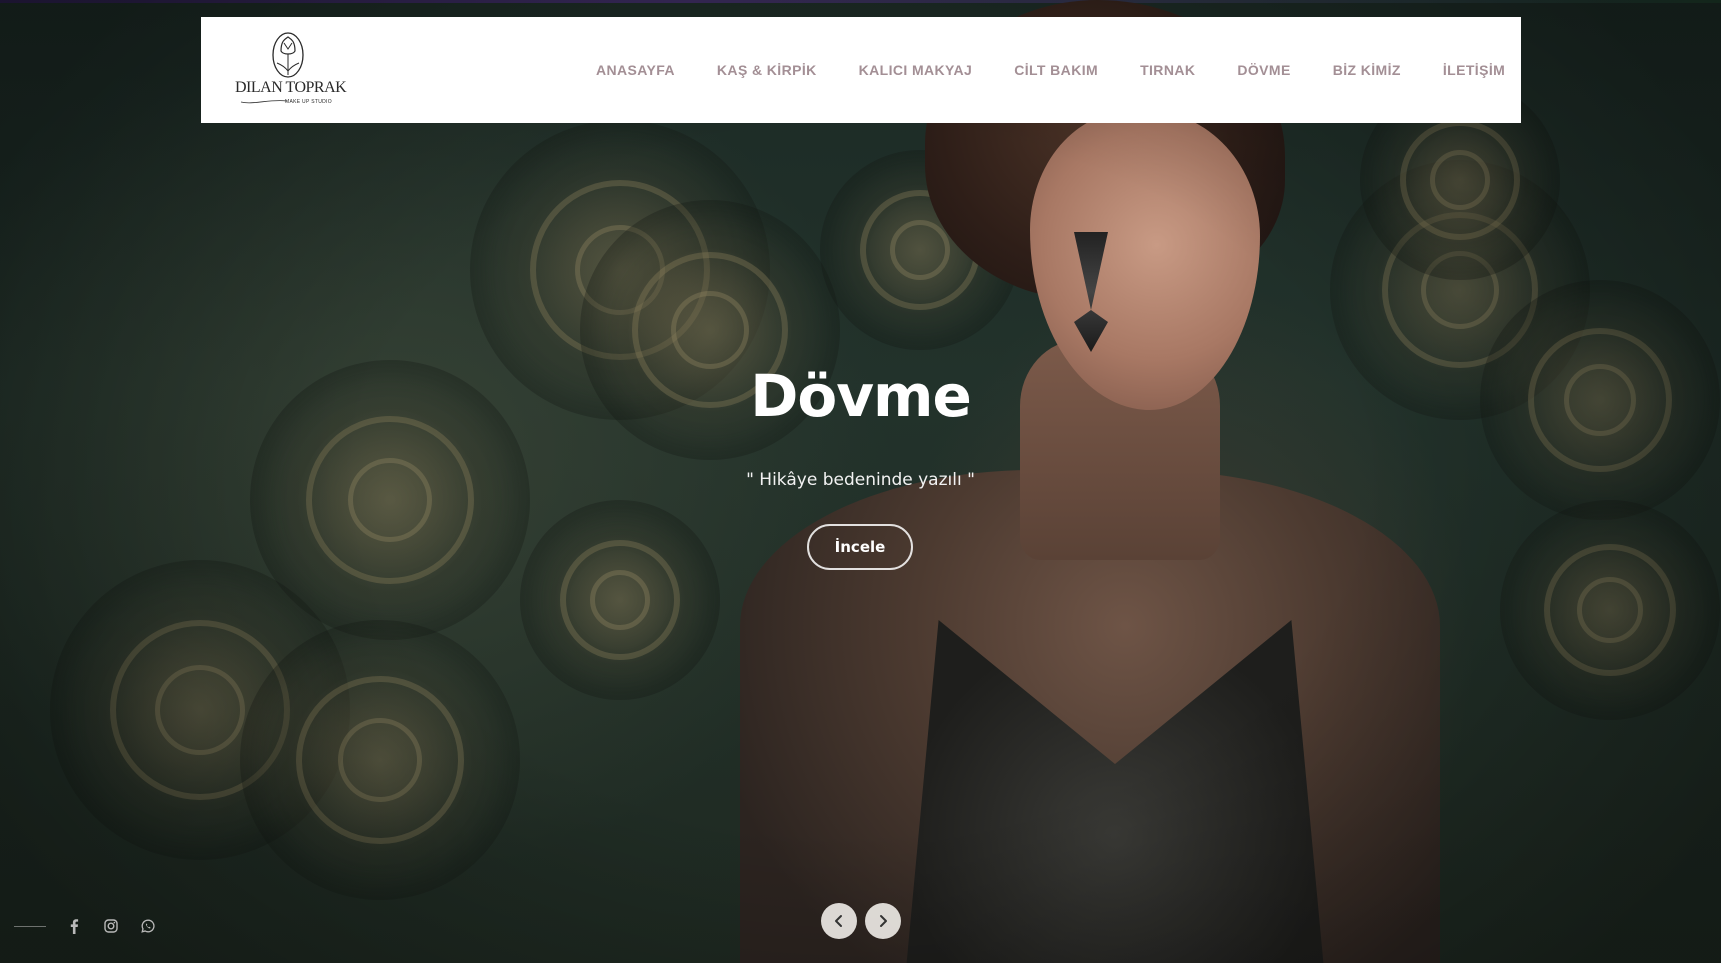 The width and height of the screenshot is (1721, 963). What do you see at coordinates (30, 926) in the screenshot?
I see `social-divider-line` at bounding box center [30, 926].